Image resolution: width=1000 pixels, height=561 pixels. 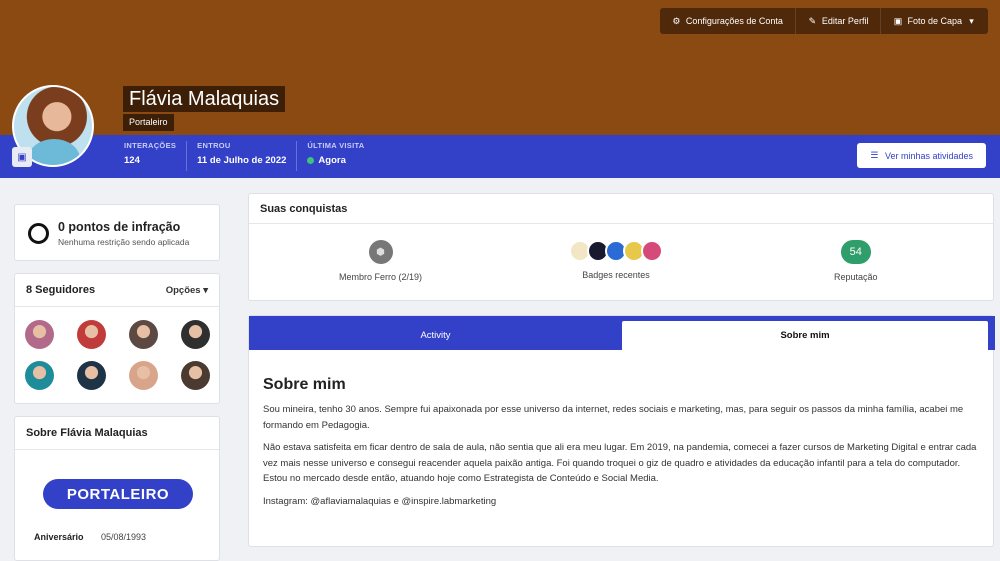 I want to click on cover-photo-label: Foto de Capa, so click(x=934, y=21).